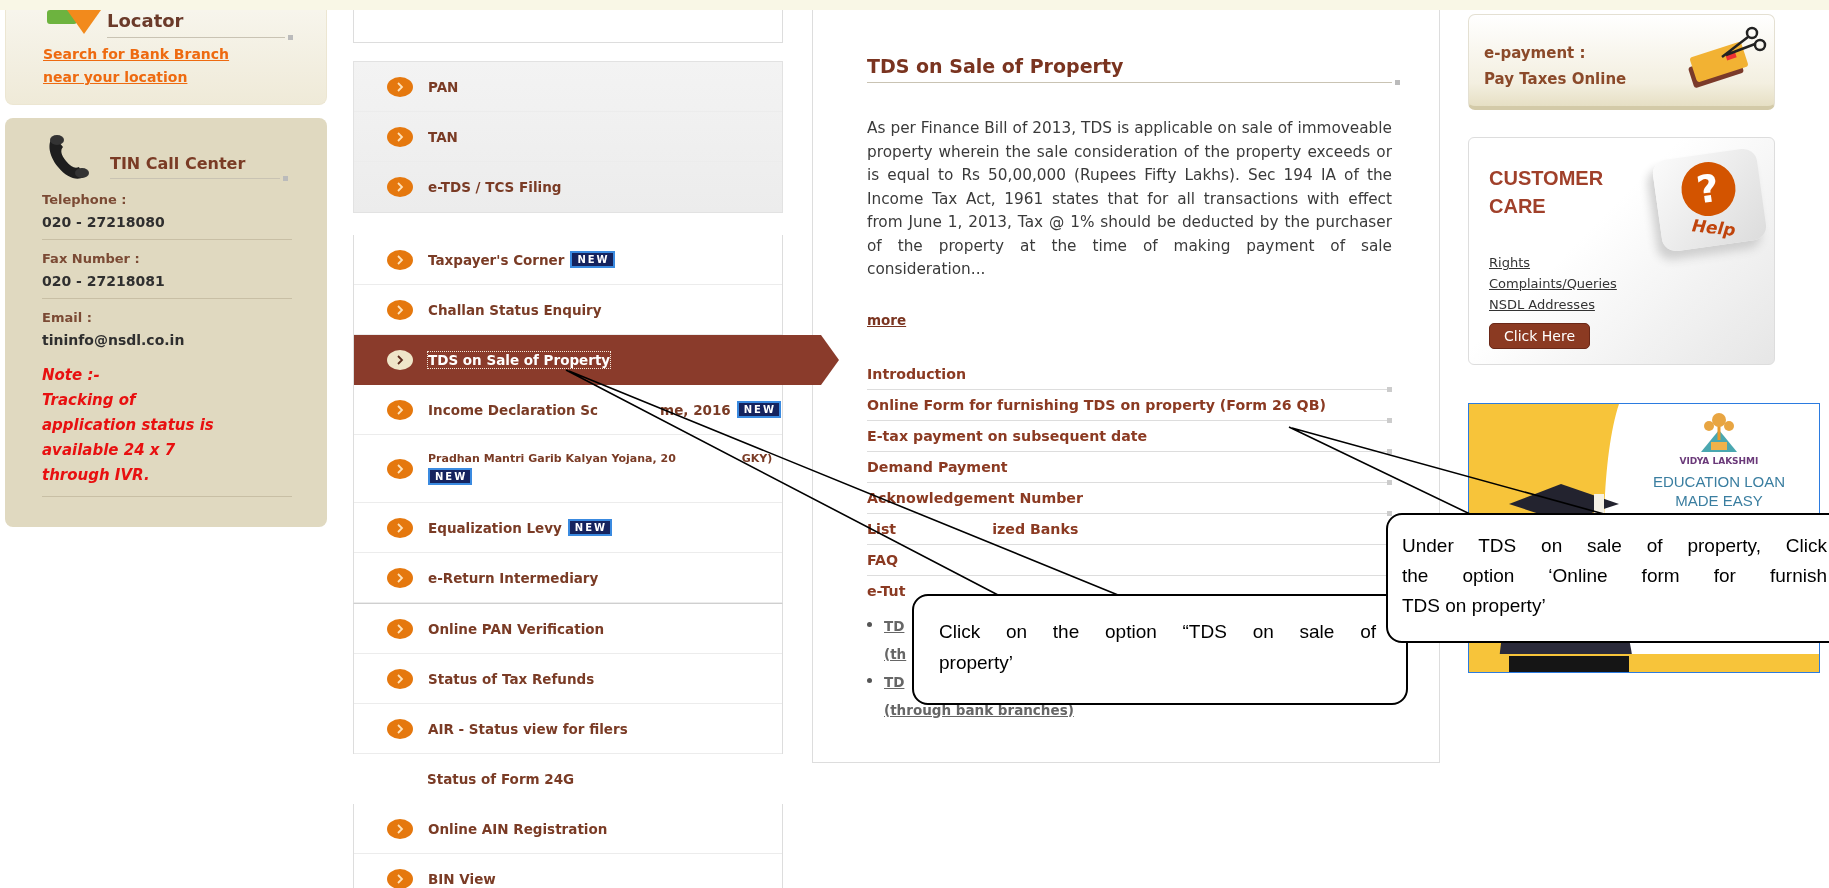 The height and width of the screenshot is (888, 1829). What do you see at coordinates (67, 318) in the screenshot?
I see `contact-label: Email :` at bounding box center [67, 318].